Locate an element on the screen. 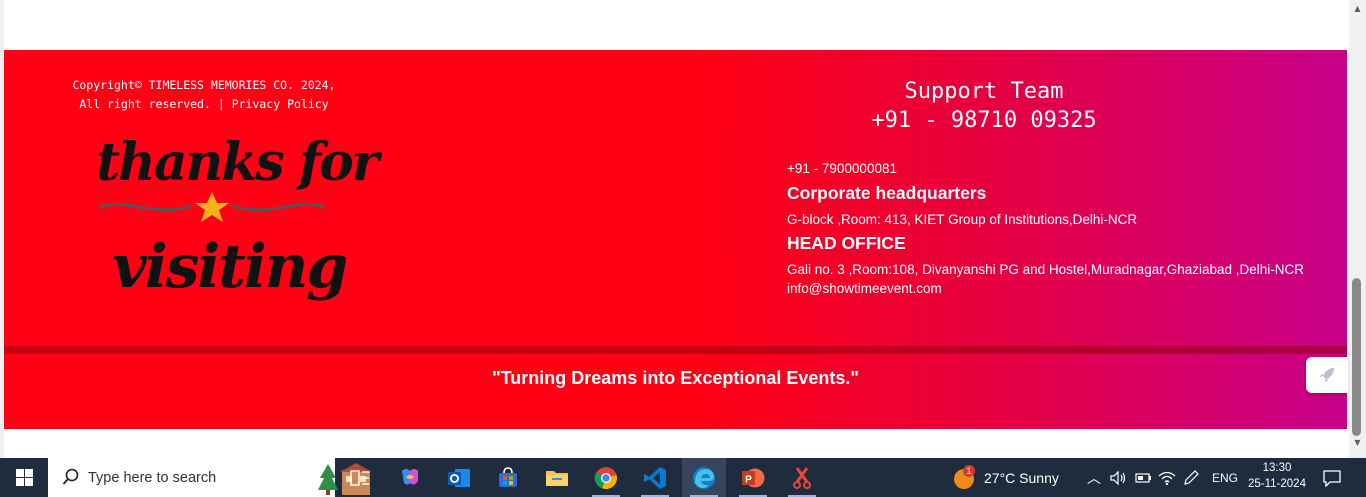 This screenshot has height=497, width=1366. start-button is located at coordinates (24, 477).